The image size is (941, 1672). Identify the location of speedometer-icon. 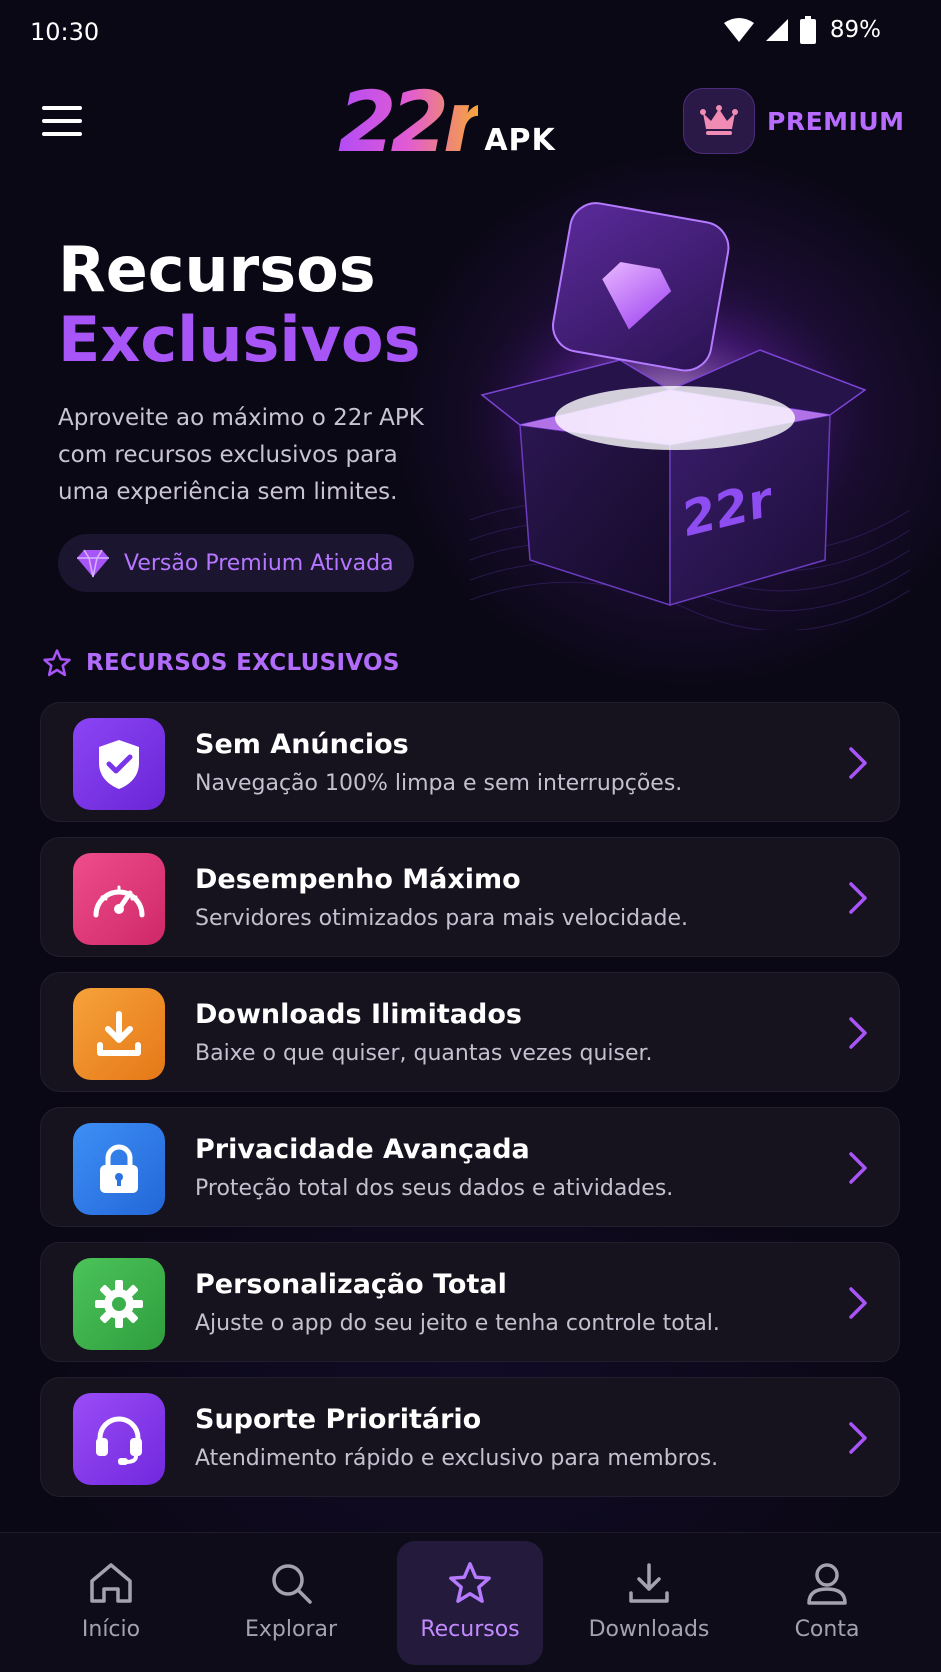
(119, 899).